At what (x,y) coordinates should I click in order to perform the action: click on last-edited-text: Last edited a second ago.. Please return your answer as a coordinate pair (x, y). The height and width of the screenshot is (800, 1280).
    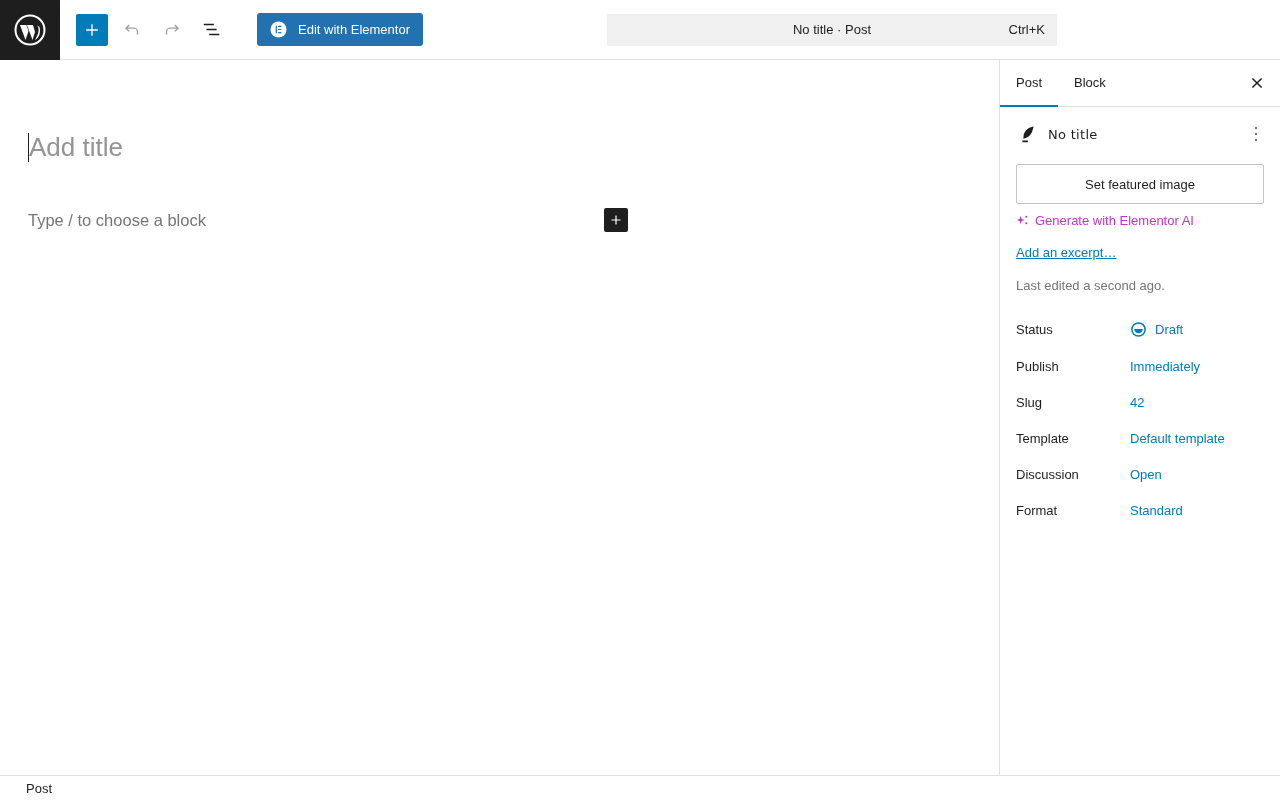
    Looking at the image, I should click on (1091, 285).